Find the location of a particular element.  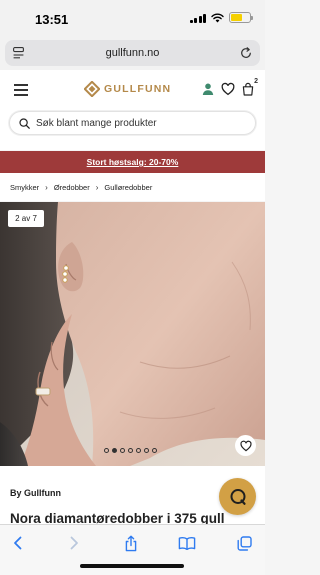

cart-count: 2 is located at coordinates (256, 81).